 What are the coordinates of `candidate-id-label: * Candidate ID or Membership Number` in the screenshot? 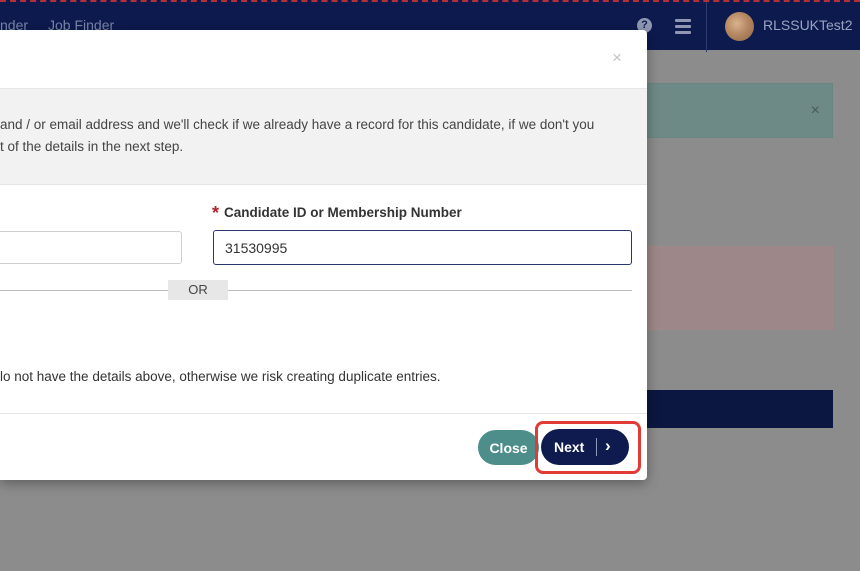 It's located at (337, 213).